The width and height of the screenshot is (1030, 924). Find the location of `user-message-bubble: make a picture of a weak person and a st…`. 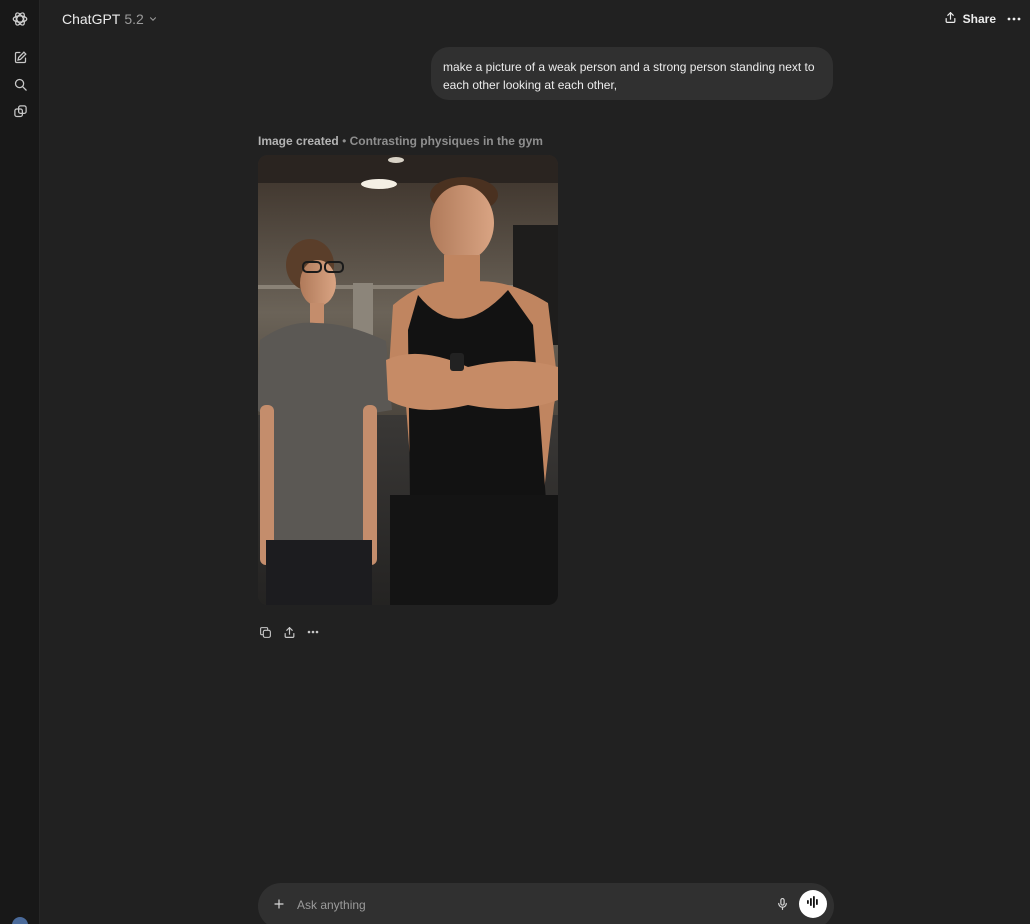

user-message-bubble: make a picture of a weak person and a st… is located at coordinates (632, 73).